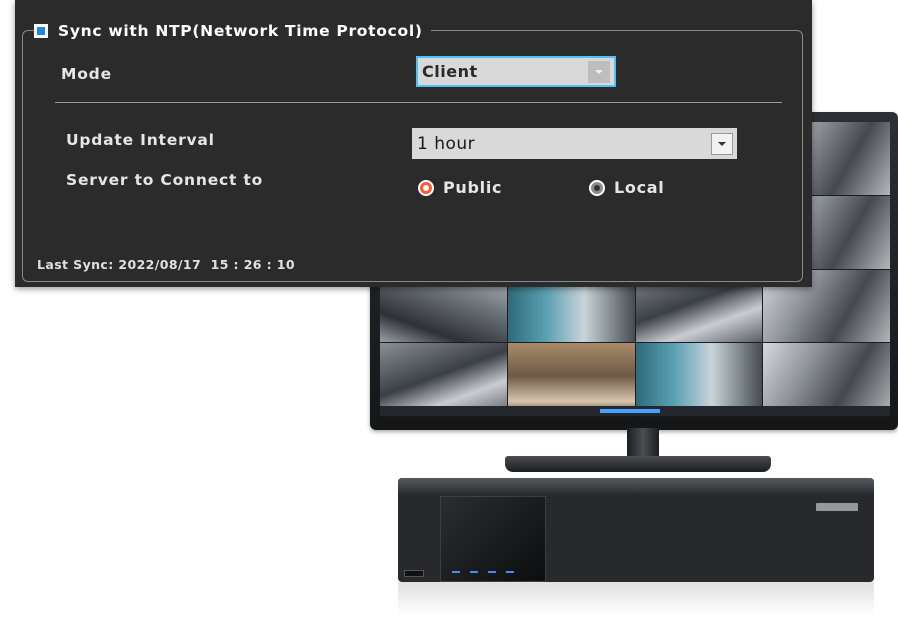 The width and height of the screenshot is (898, 619). Describe the element at coordinates (837, 507) in the screenshot. I see `nvr-logo` at that location.